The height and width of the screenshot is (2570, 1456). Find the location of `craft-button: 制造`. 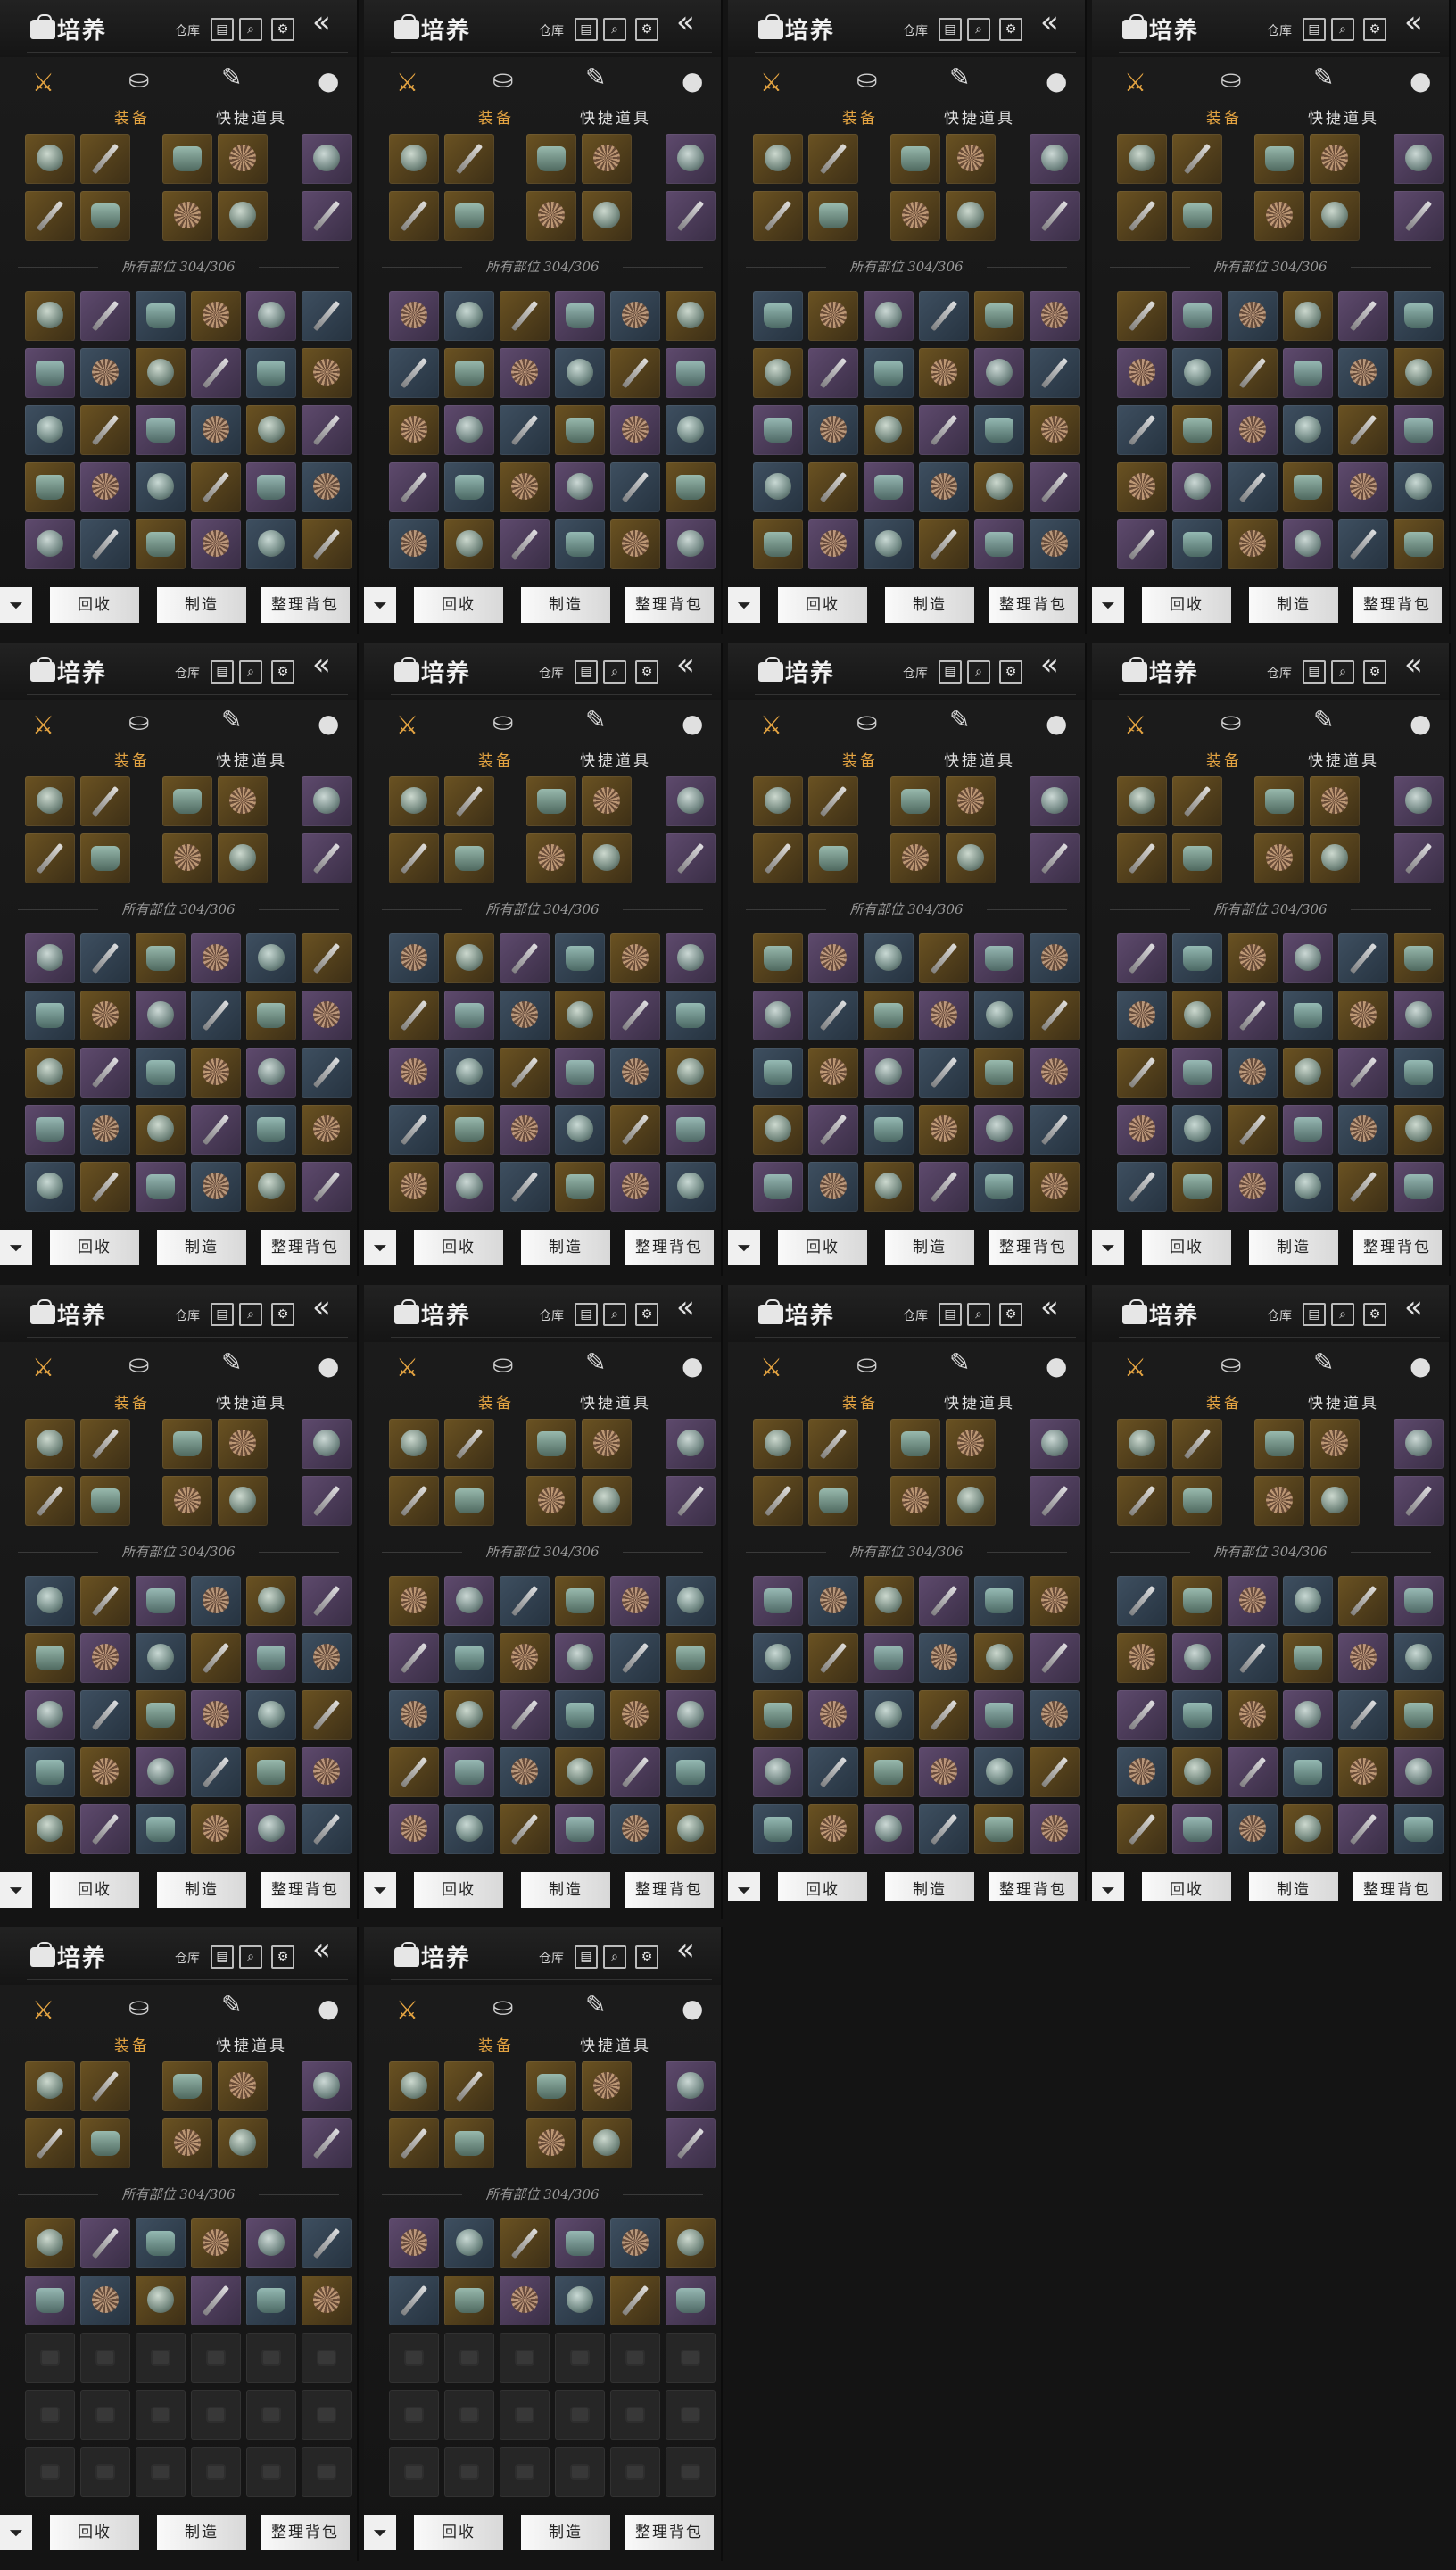

craft-button: 制造 is located at coordinates (202, 605).